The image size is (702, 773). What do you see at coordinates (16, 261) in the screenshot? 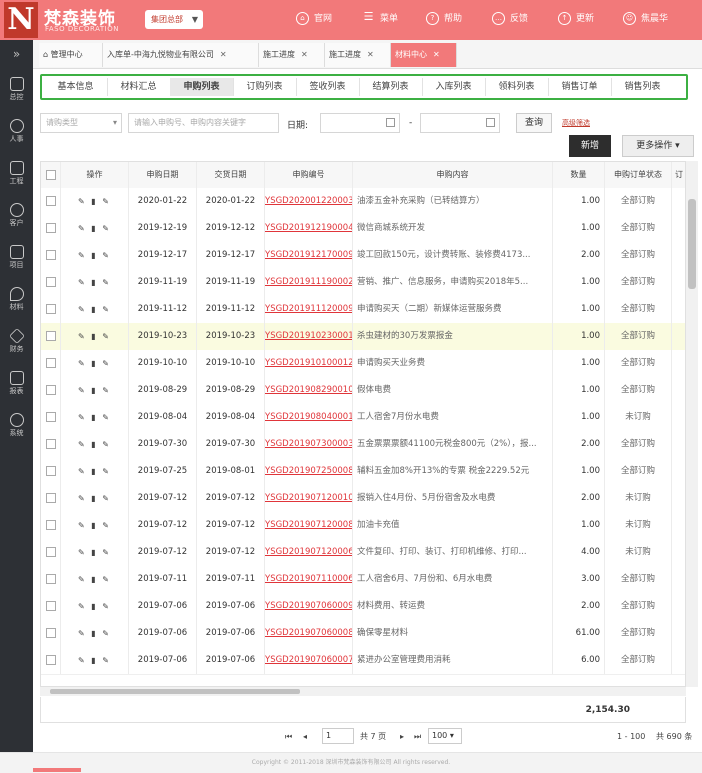
I see `sidebar-item-items: 项目` at bounding box center [16, 261].